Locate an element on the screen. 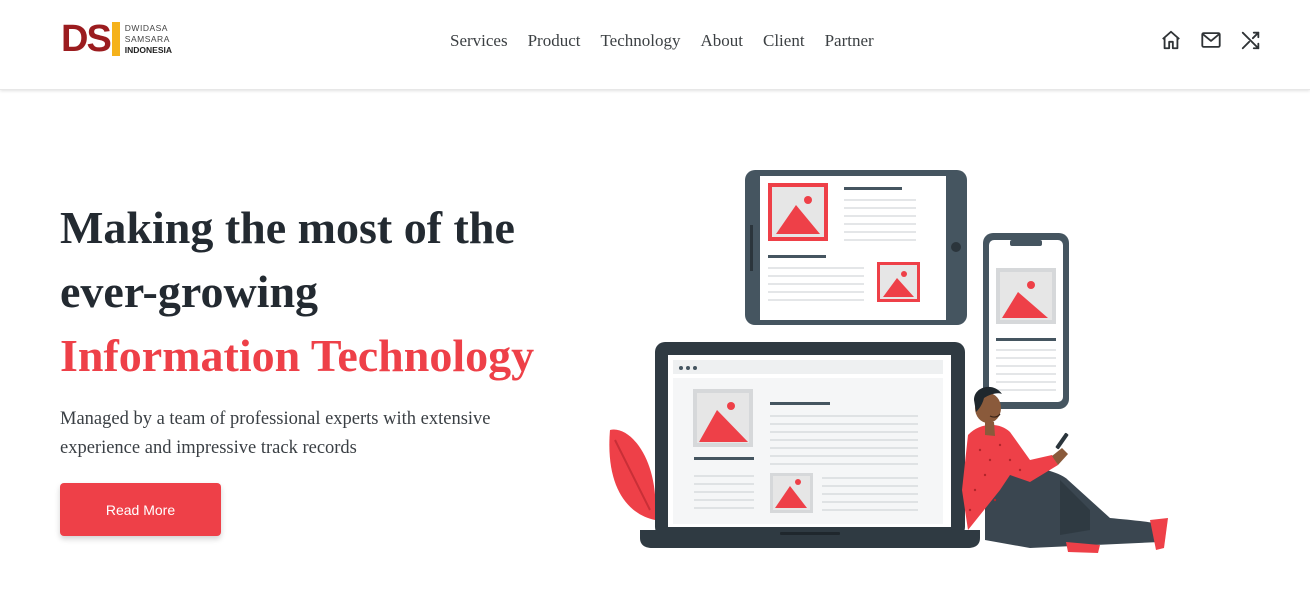  mail-icon is located at coordinates (1211, 40).